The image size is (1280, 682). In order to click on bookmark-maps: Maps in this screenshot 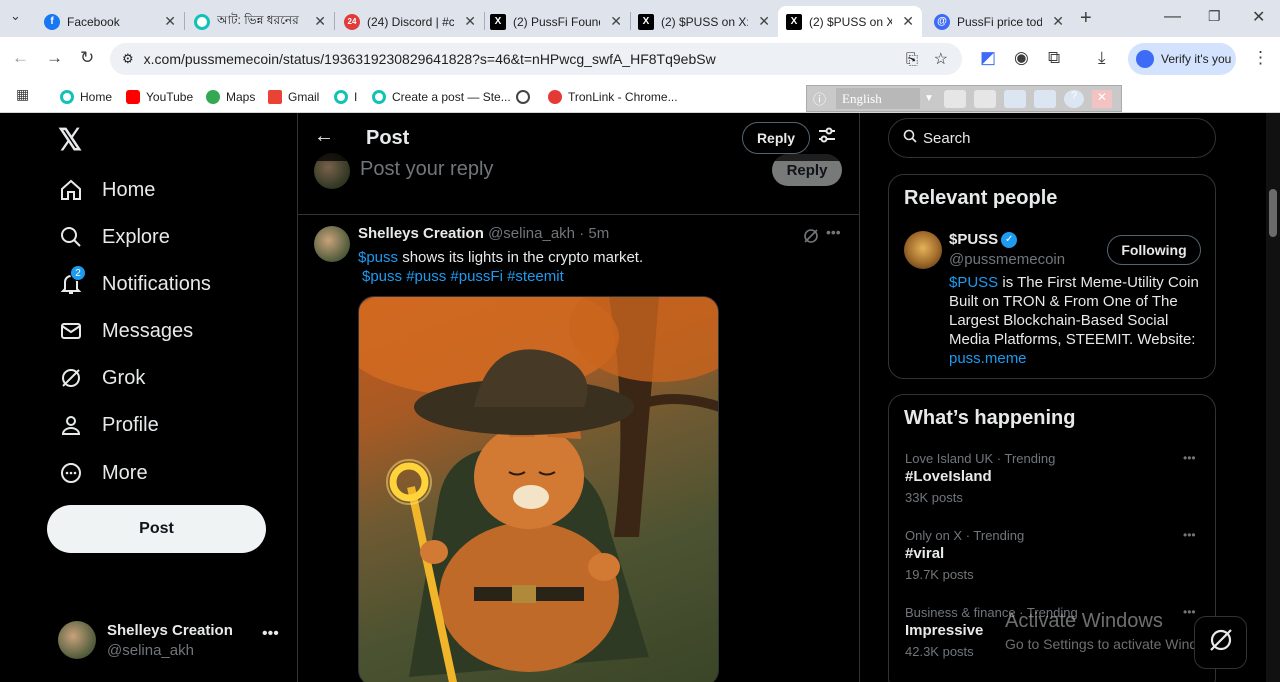, I will do `click(230, 97)`.